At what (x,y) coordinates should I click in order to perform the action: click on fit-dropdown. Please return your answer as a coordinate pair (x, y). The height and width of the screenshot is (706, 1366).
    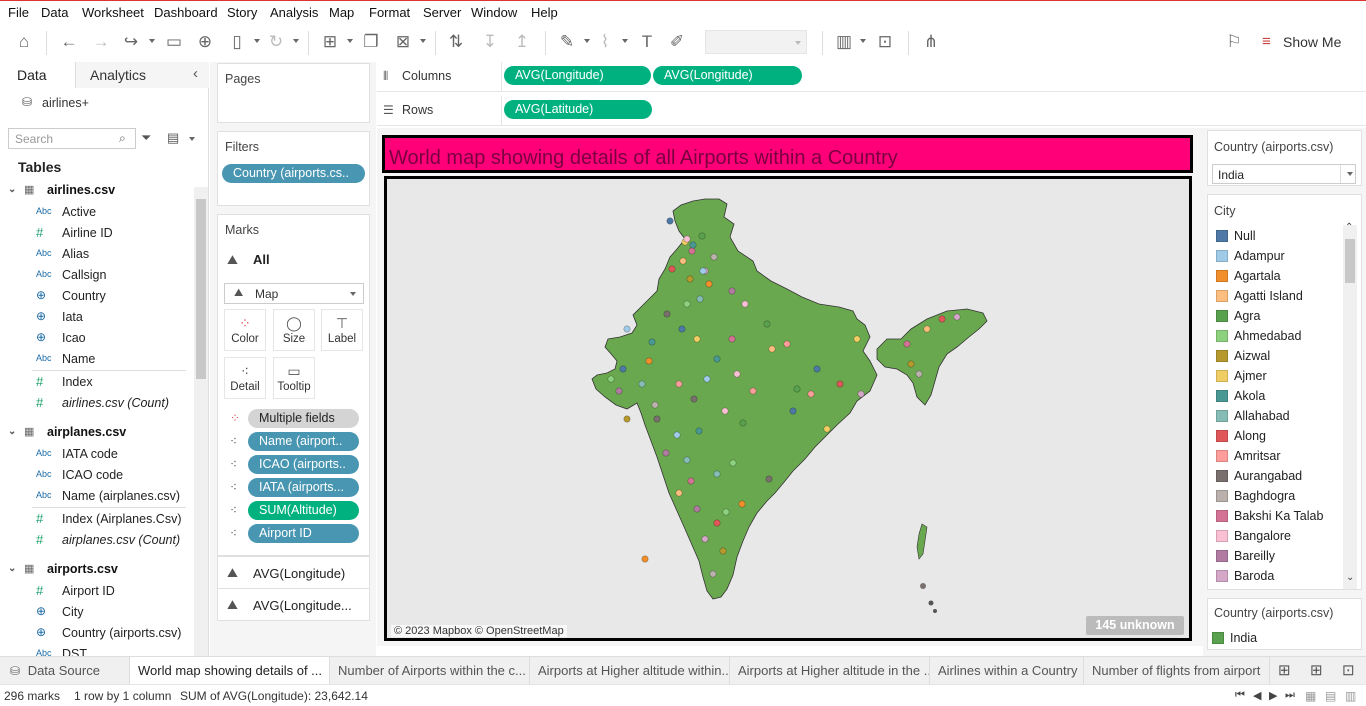
    Looking at the image, I should click on (756, 42).